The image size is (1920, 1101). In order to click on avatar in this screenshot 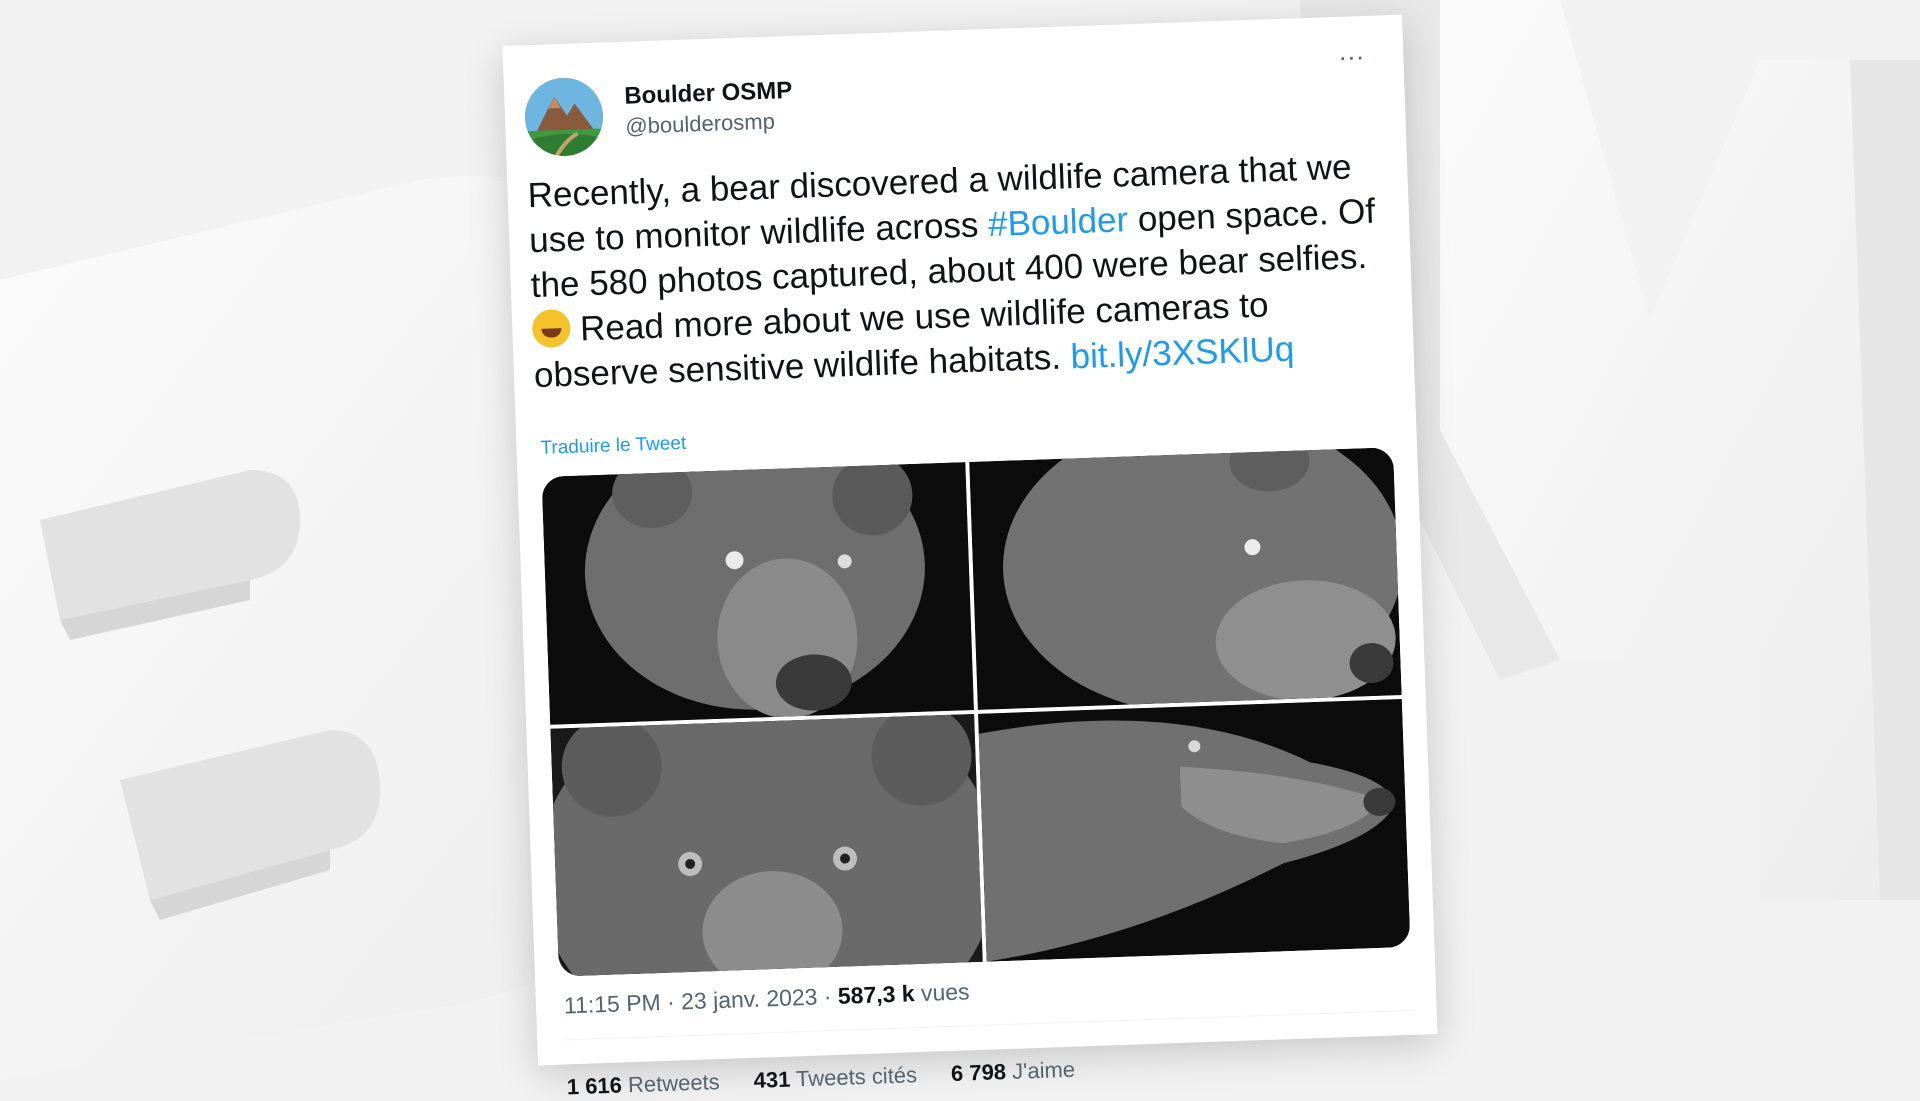, I will do `click(564, 117)`.